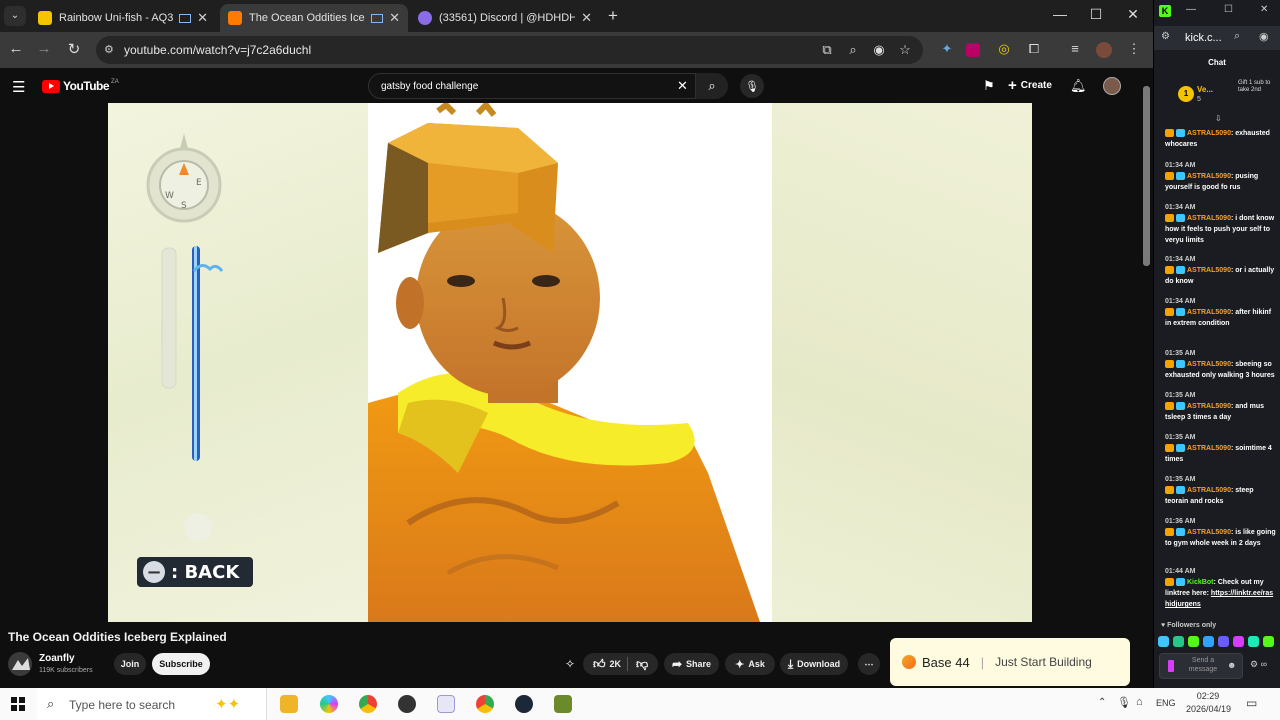  What do you see at coordinates (368, 704) in the screenshot?
I see `chrome-icon` at bounding box center [368, 704].